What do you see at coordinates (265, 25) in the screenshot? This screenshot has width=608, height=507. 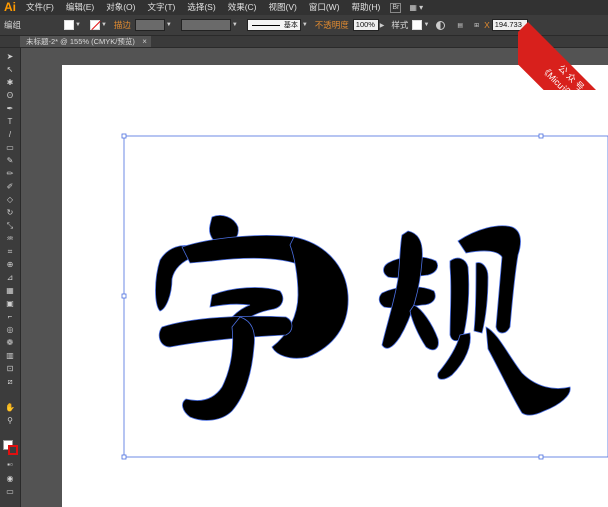 I see `brush-stroke-preview` at bounding box center [265, 25].